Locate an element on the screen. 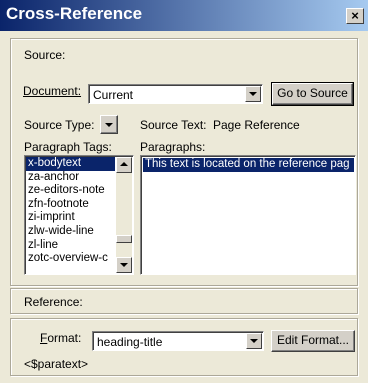 The height and width of the screenshot is (383, 368). title-bar: Cross-Reference × is located at coordinates (184, 15).